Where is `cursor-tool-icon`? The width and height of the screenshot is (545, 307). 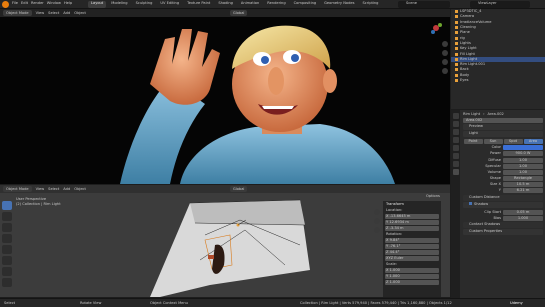 cursor-tool-icon is located at coordinates (7, 216).